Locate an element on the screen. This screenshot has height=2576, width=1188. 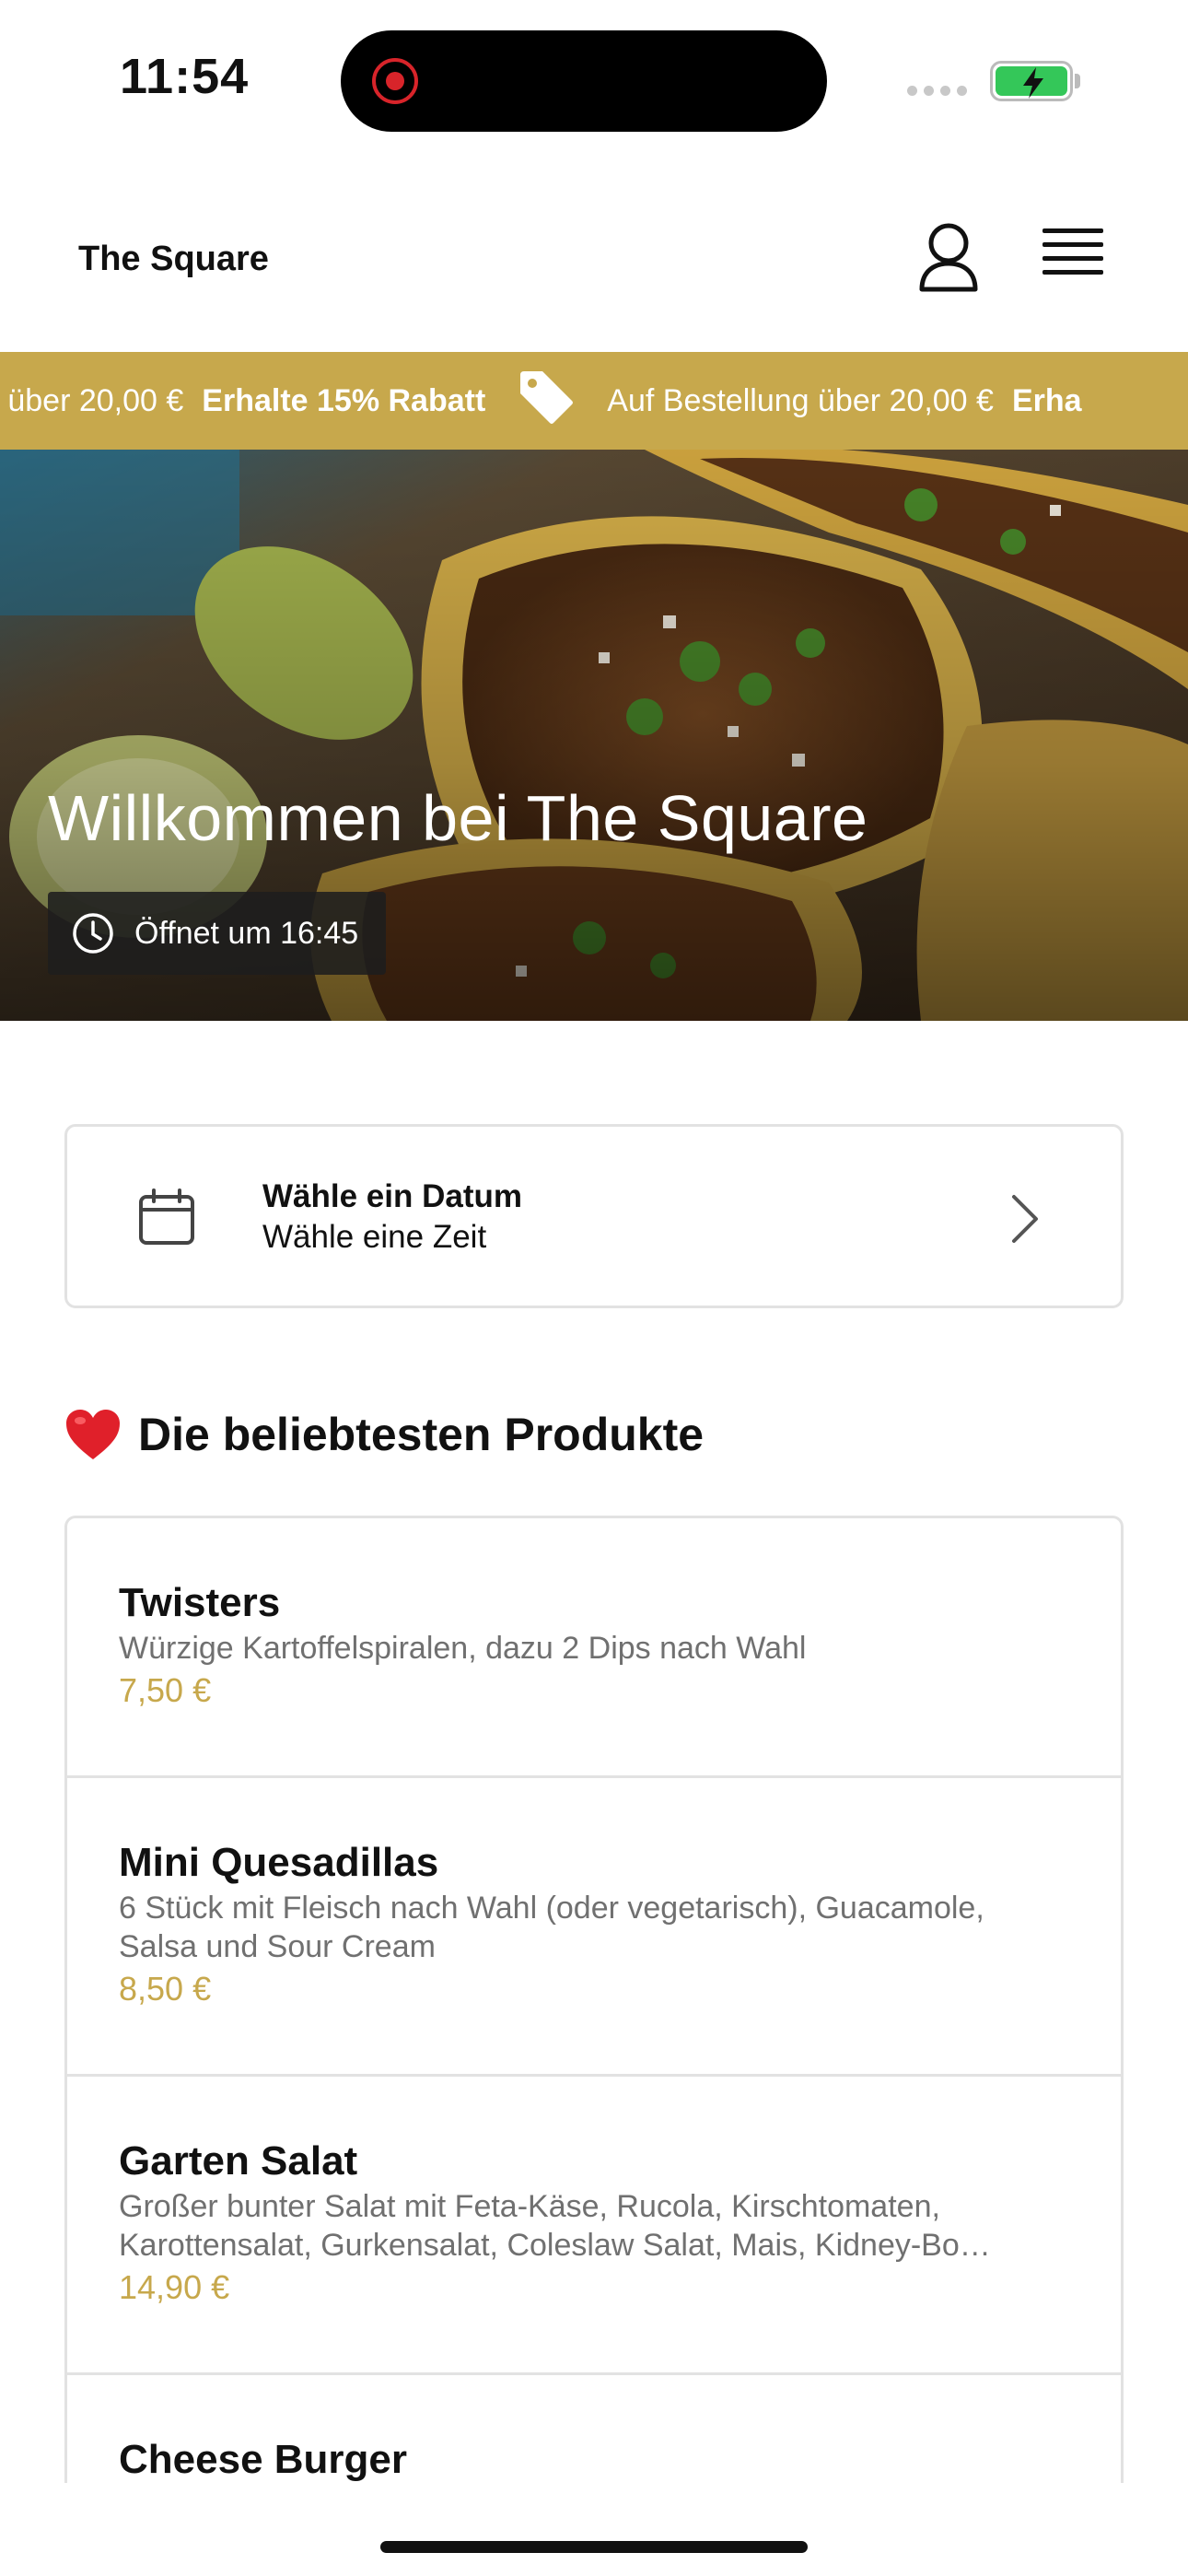
promo-highlight: Erha is located at coordinates (1046, 400).